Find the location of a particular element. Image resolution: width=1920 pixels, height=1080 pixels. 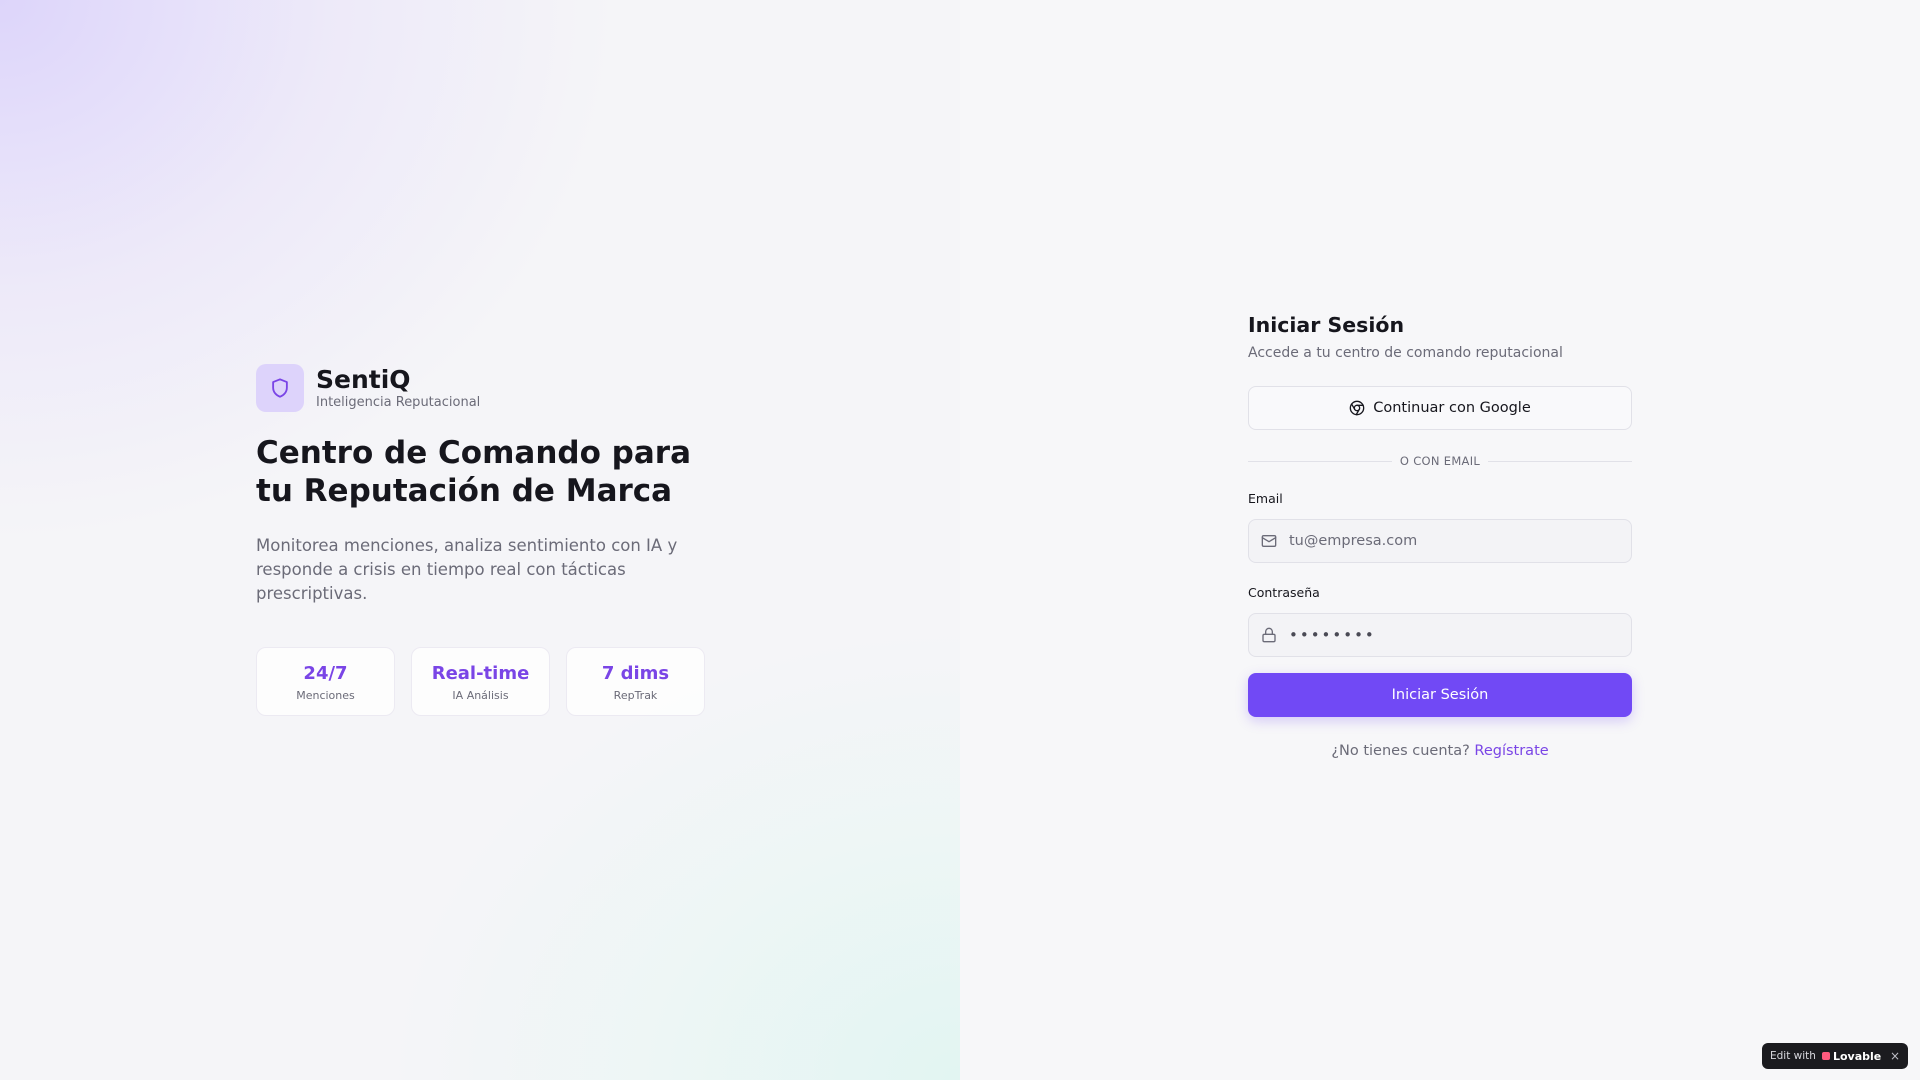

lovable-heart-icon is located at coordinates (1825, 1056).